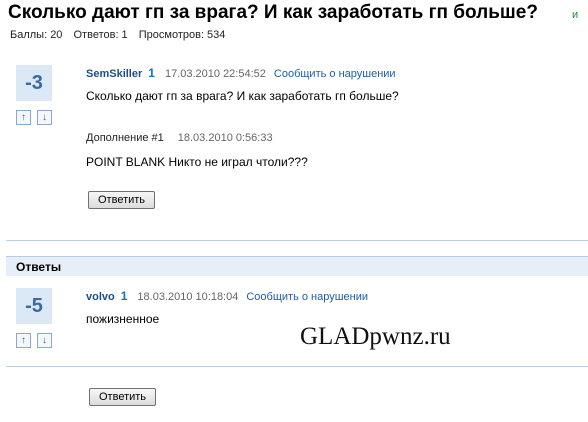 The height and width of the screenshot is (422, 588). What do you see at coordinates (182, 35) in the screenshot?
I see `views-stat: Просмотров: 534` at bounding box center [182, 35].